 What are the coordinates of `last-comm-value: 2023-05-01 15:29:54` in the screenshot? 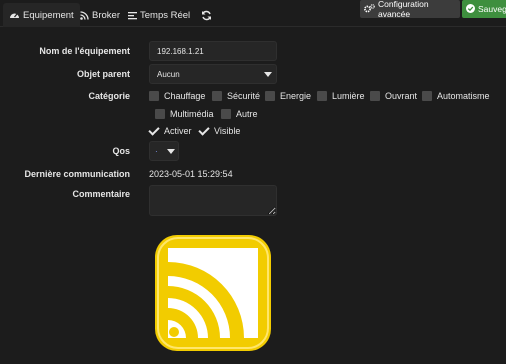 It's located at (191, 174).